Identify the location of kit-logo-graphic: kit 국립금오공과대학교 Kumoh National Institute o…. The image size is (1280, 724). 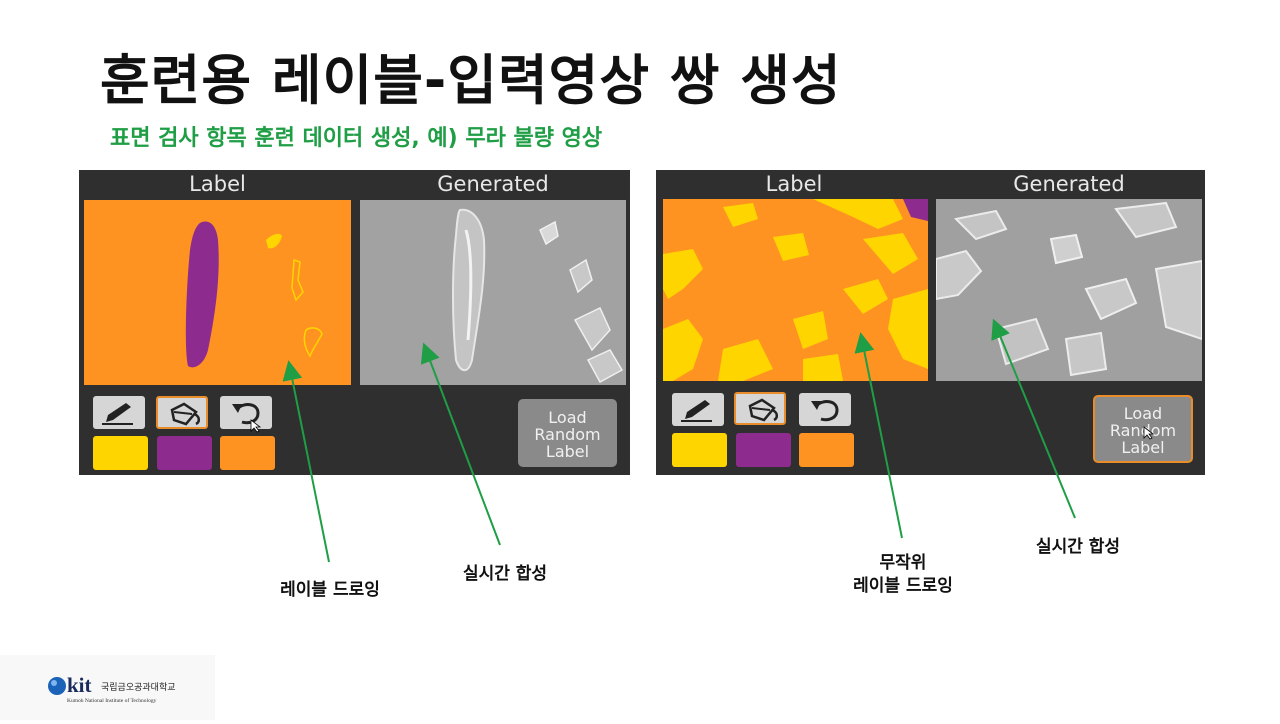
(112, 688).